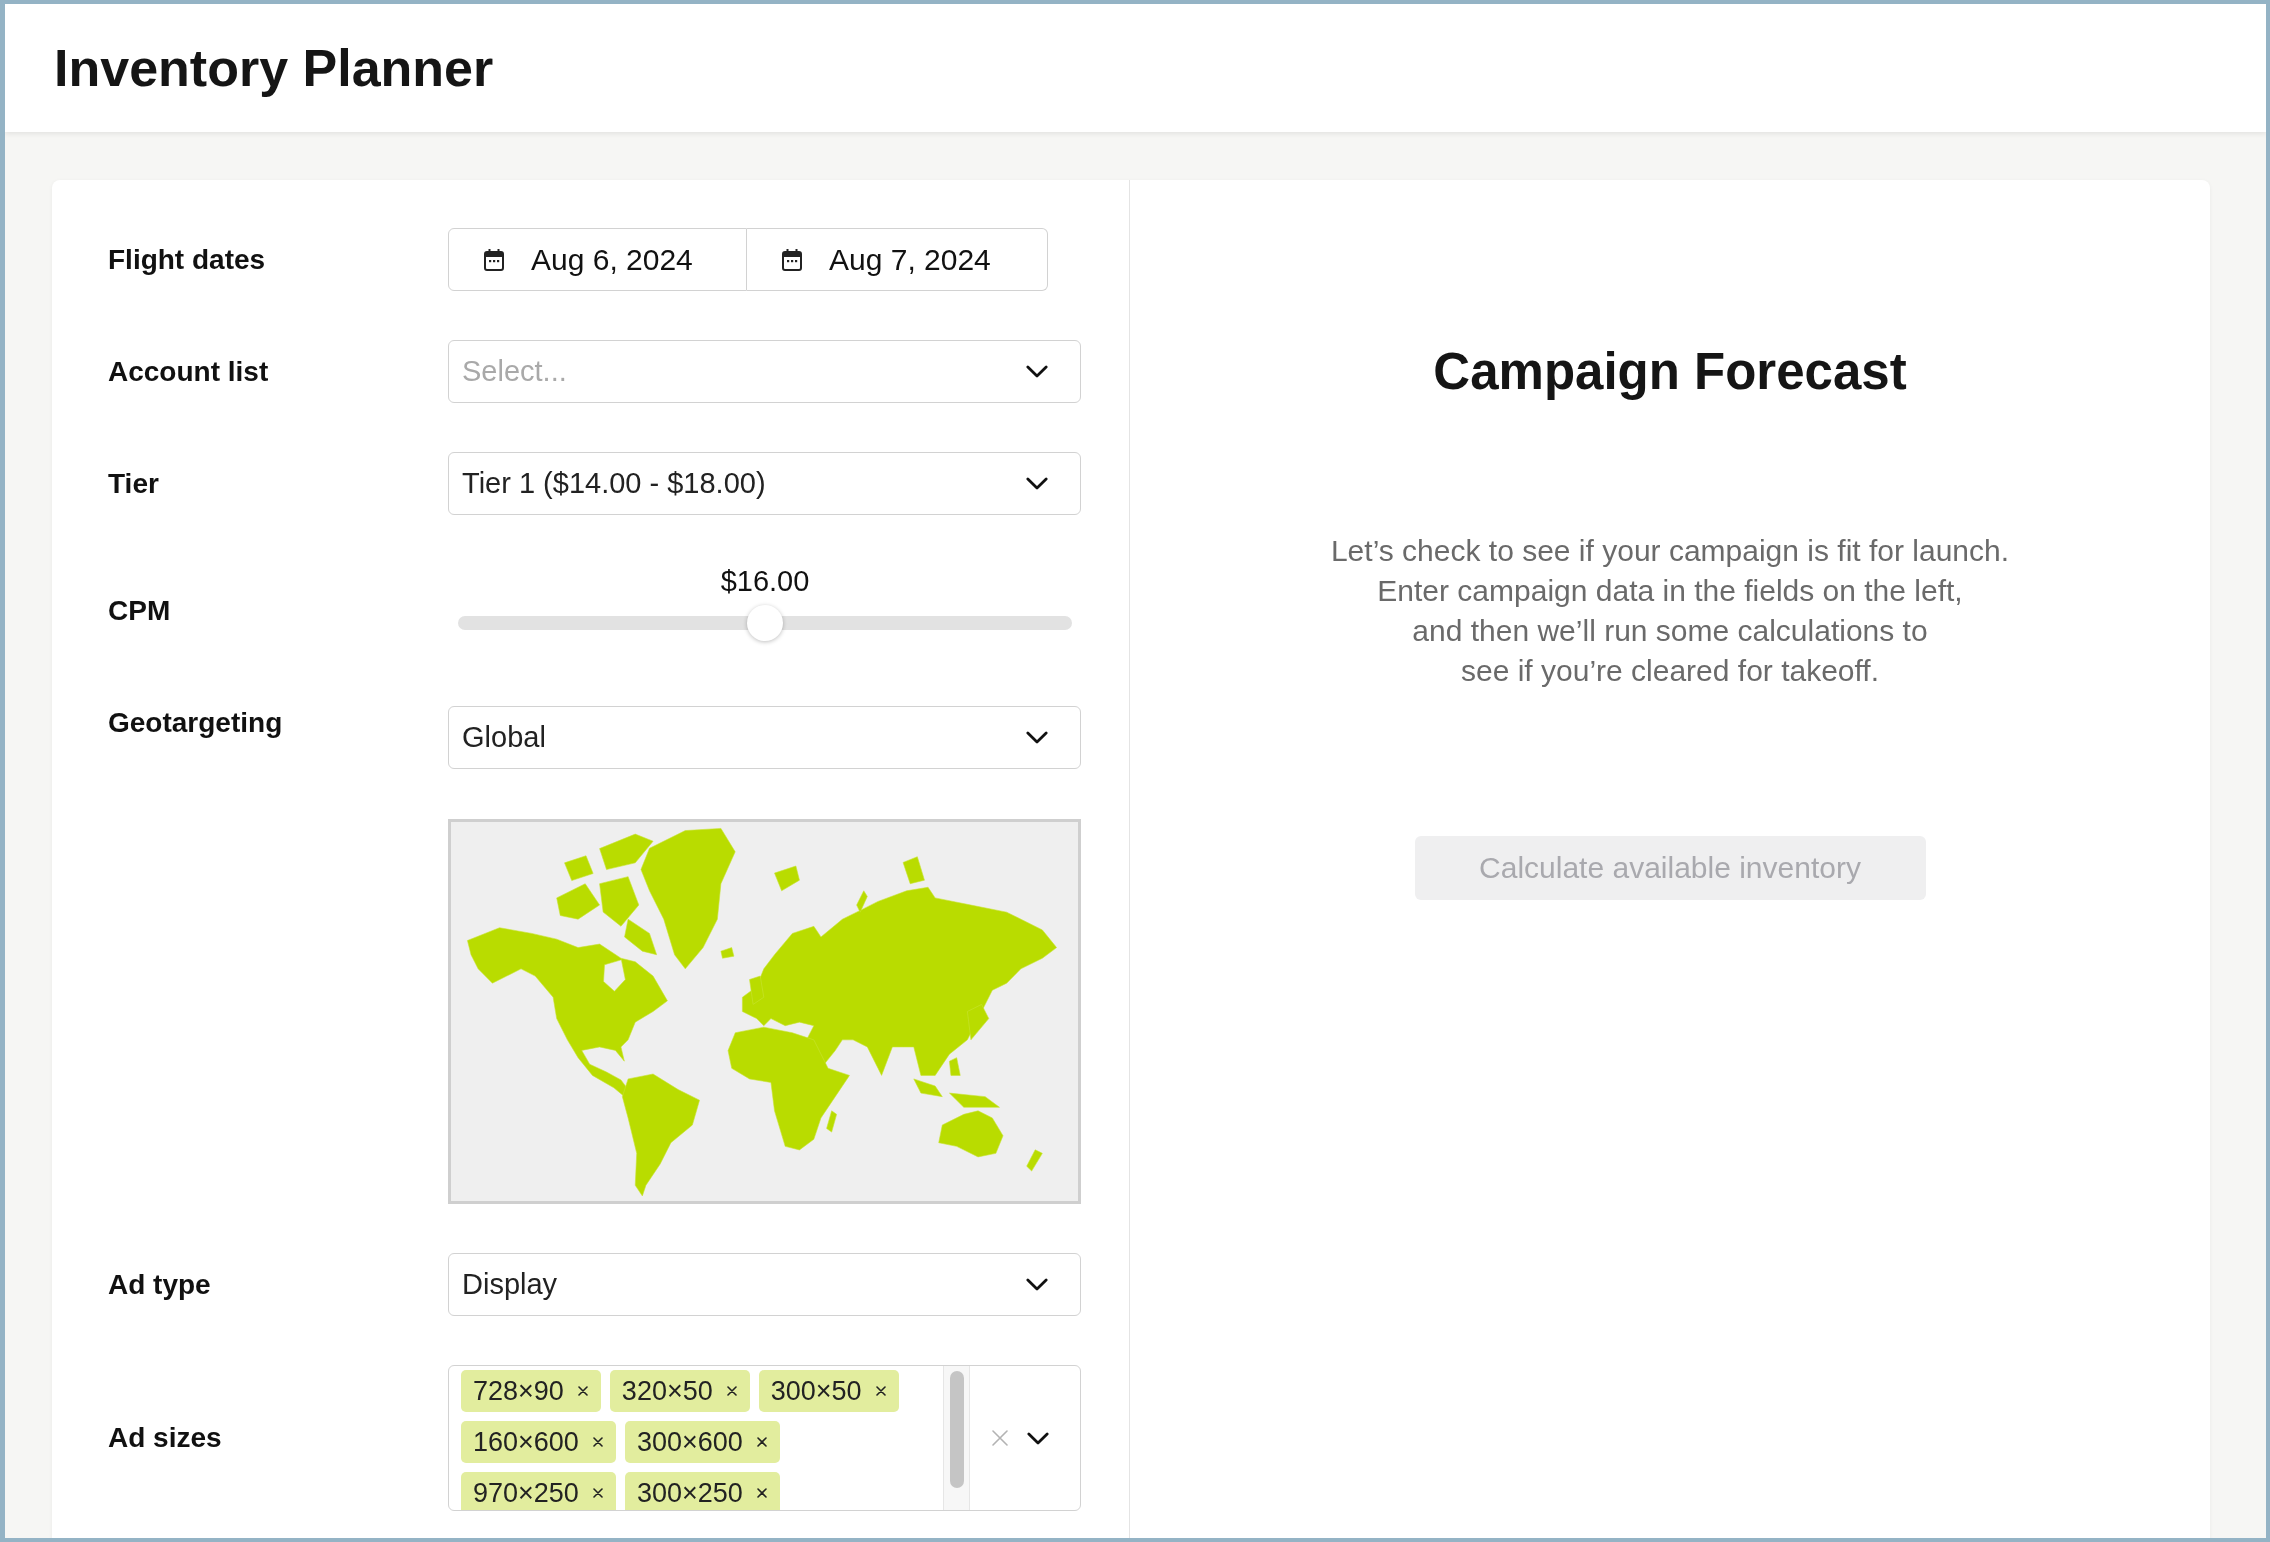 The height and width of the screenshot is (1542, 2270). Describe the element at coordinates (159, 1284) in the screenshot. I see `field-label: Ad type` at that location.